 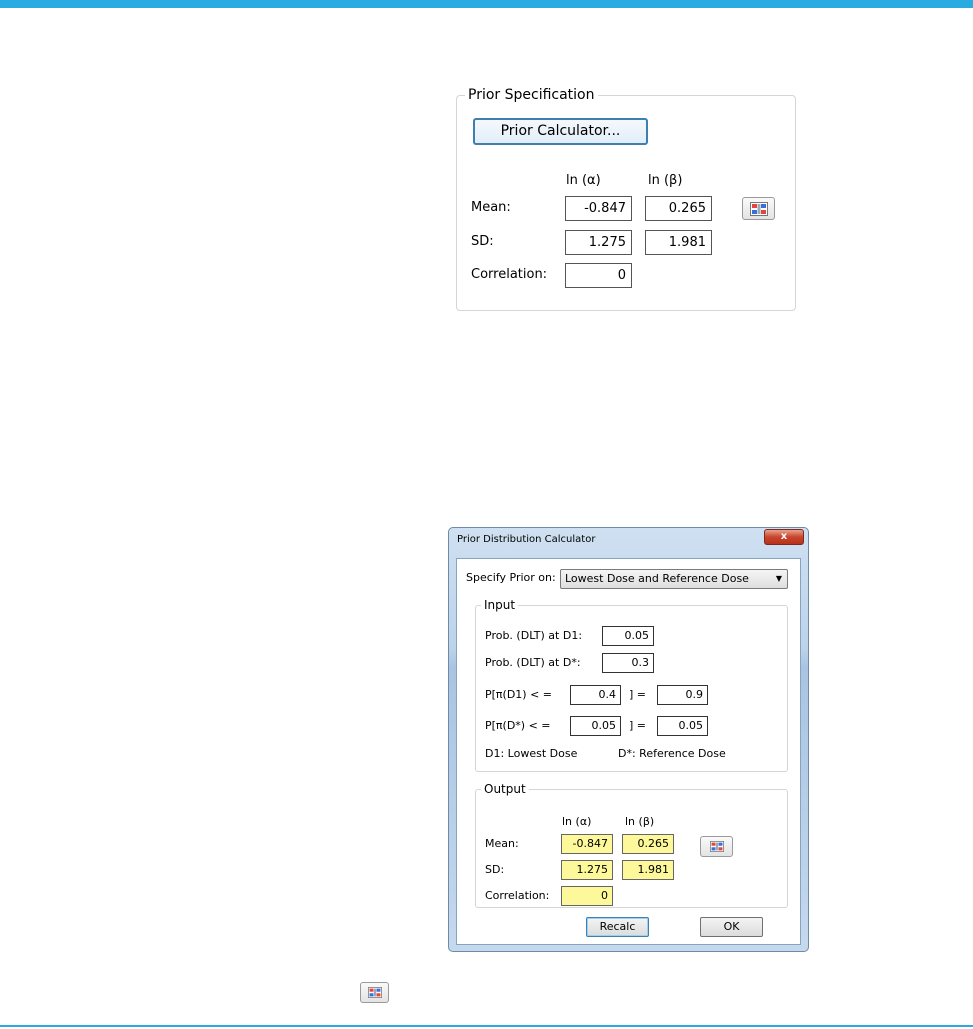 What do you see at coordinates (638, 694) in the screenshot?
I see `p-d1-equals: ] =` at bounding box center [638, 694].